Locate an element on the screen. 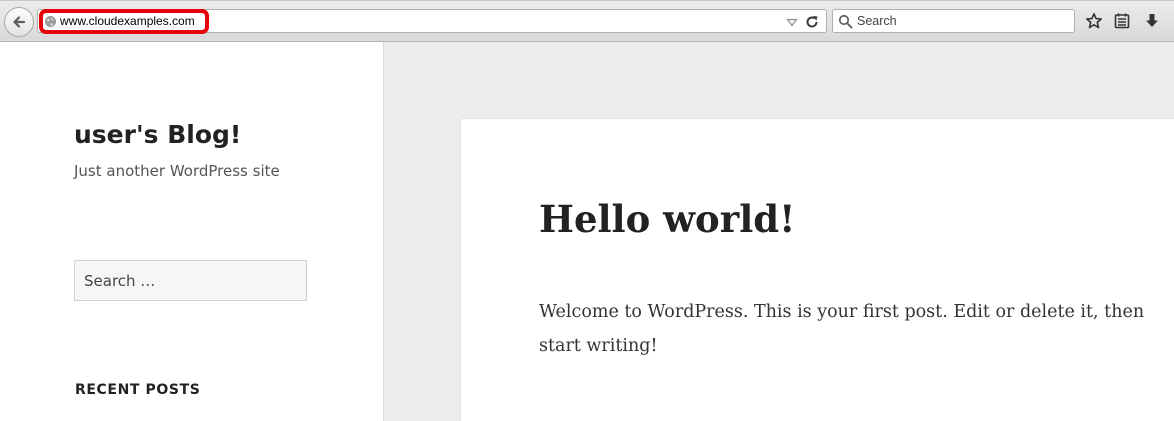  site-title: user's Blog! is located at coordinates (157, 134).